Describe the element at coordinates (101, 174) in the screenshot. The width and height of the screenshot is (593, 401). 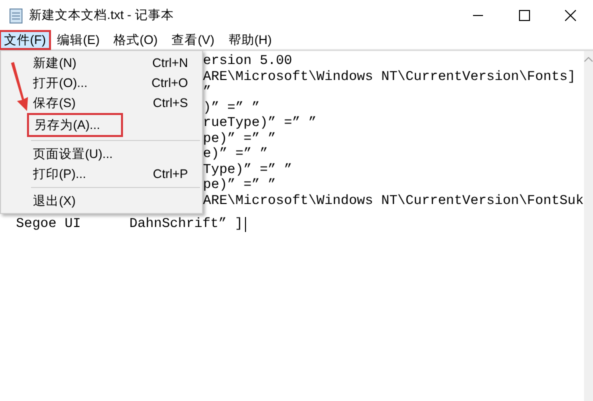
I see `menu-item: 打印(P)... Ctrl+P` at that location.